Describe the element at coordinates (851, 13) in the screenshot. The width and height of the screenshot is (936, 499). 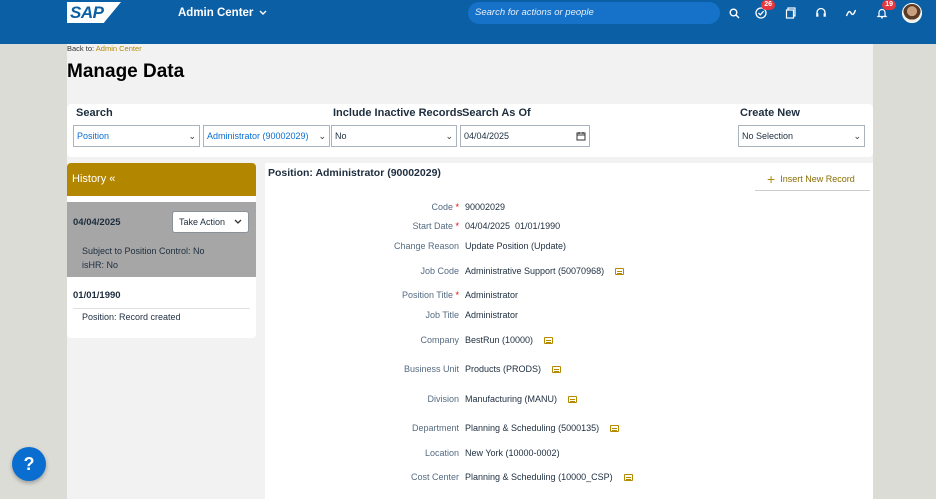
I see `joule-icon` at that location.